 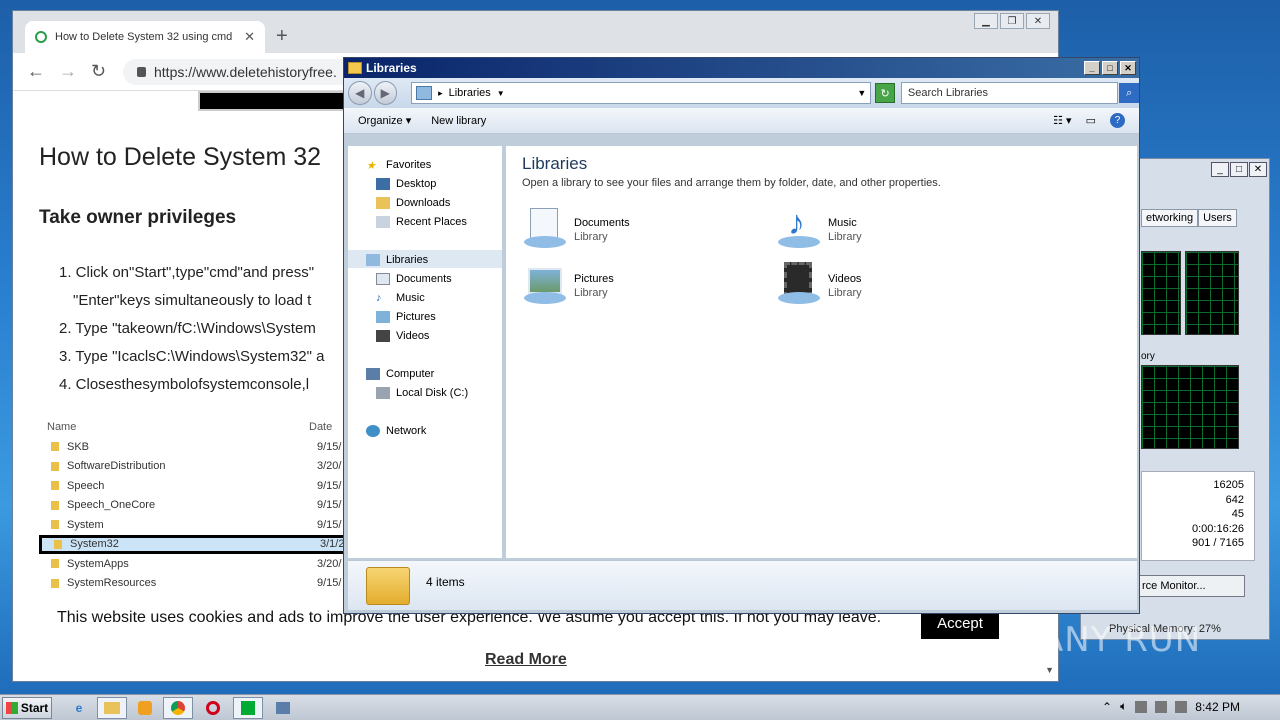 I want to click on pictures-icon, so click(x=383, y=317).